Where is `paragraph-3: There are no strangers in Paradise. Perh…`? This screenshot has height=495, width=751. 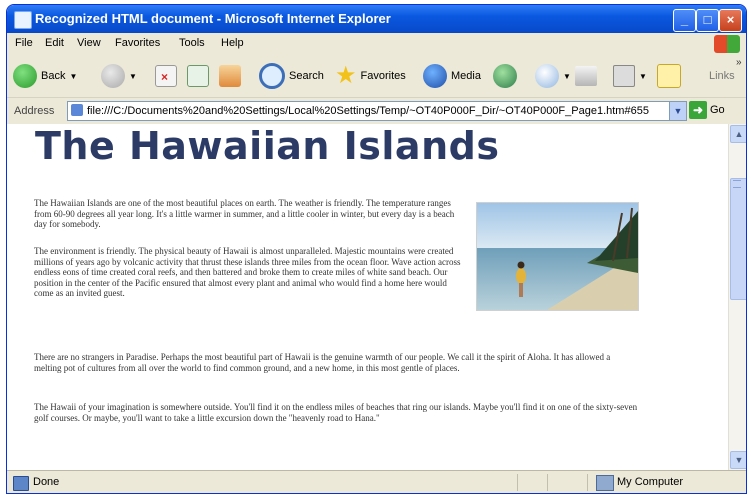 paragraph-3: There are no strangers in Paradise. Perh… is located at coordinates (322, 362).